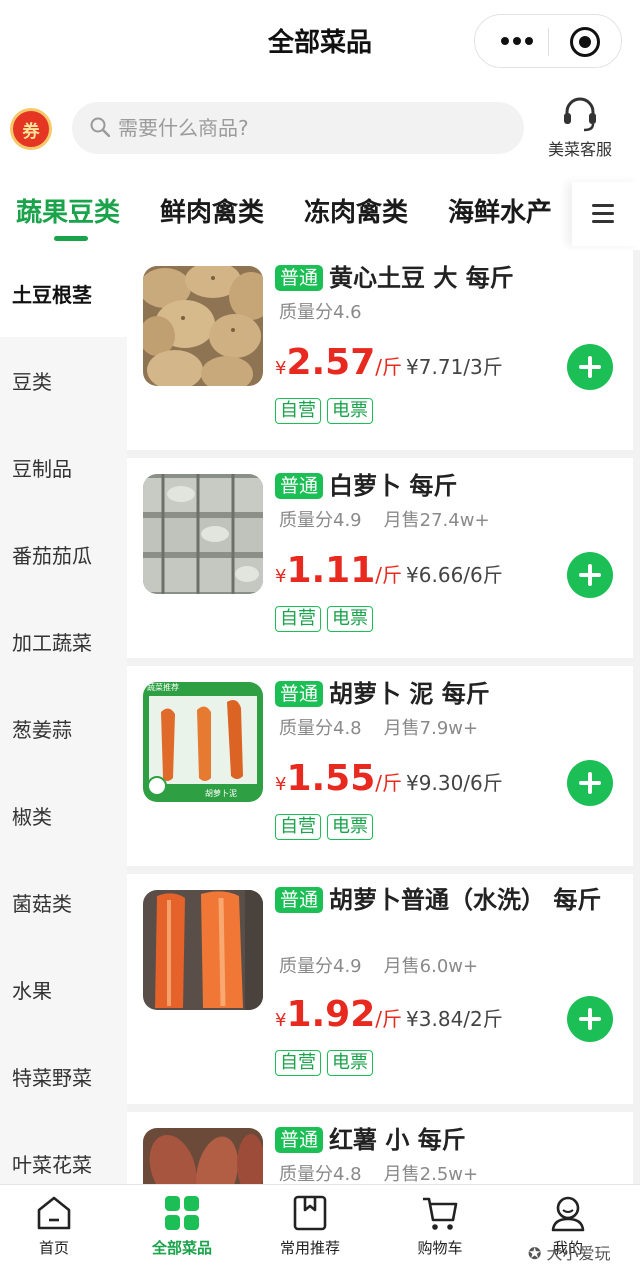 Image resolution: width=640 pixels, height=1280 pixels. Describe the element at coordinates (440, 1213) in the screenshot. I see `cart-icon` at that location.